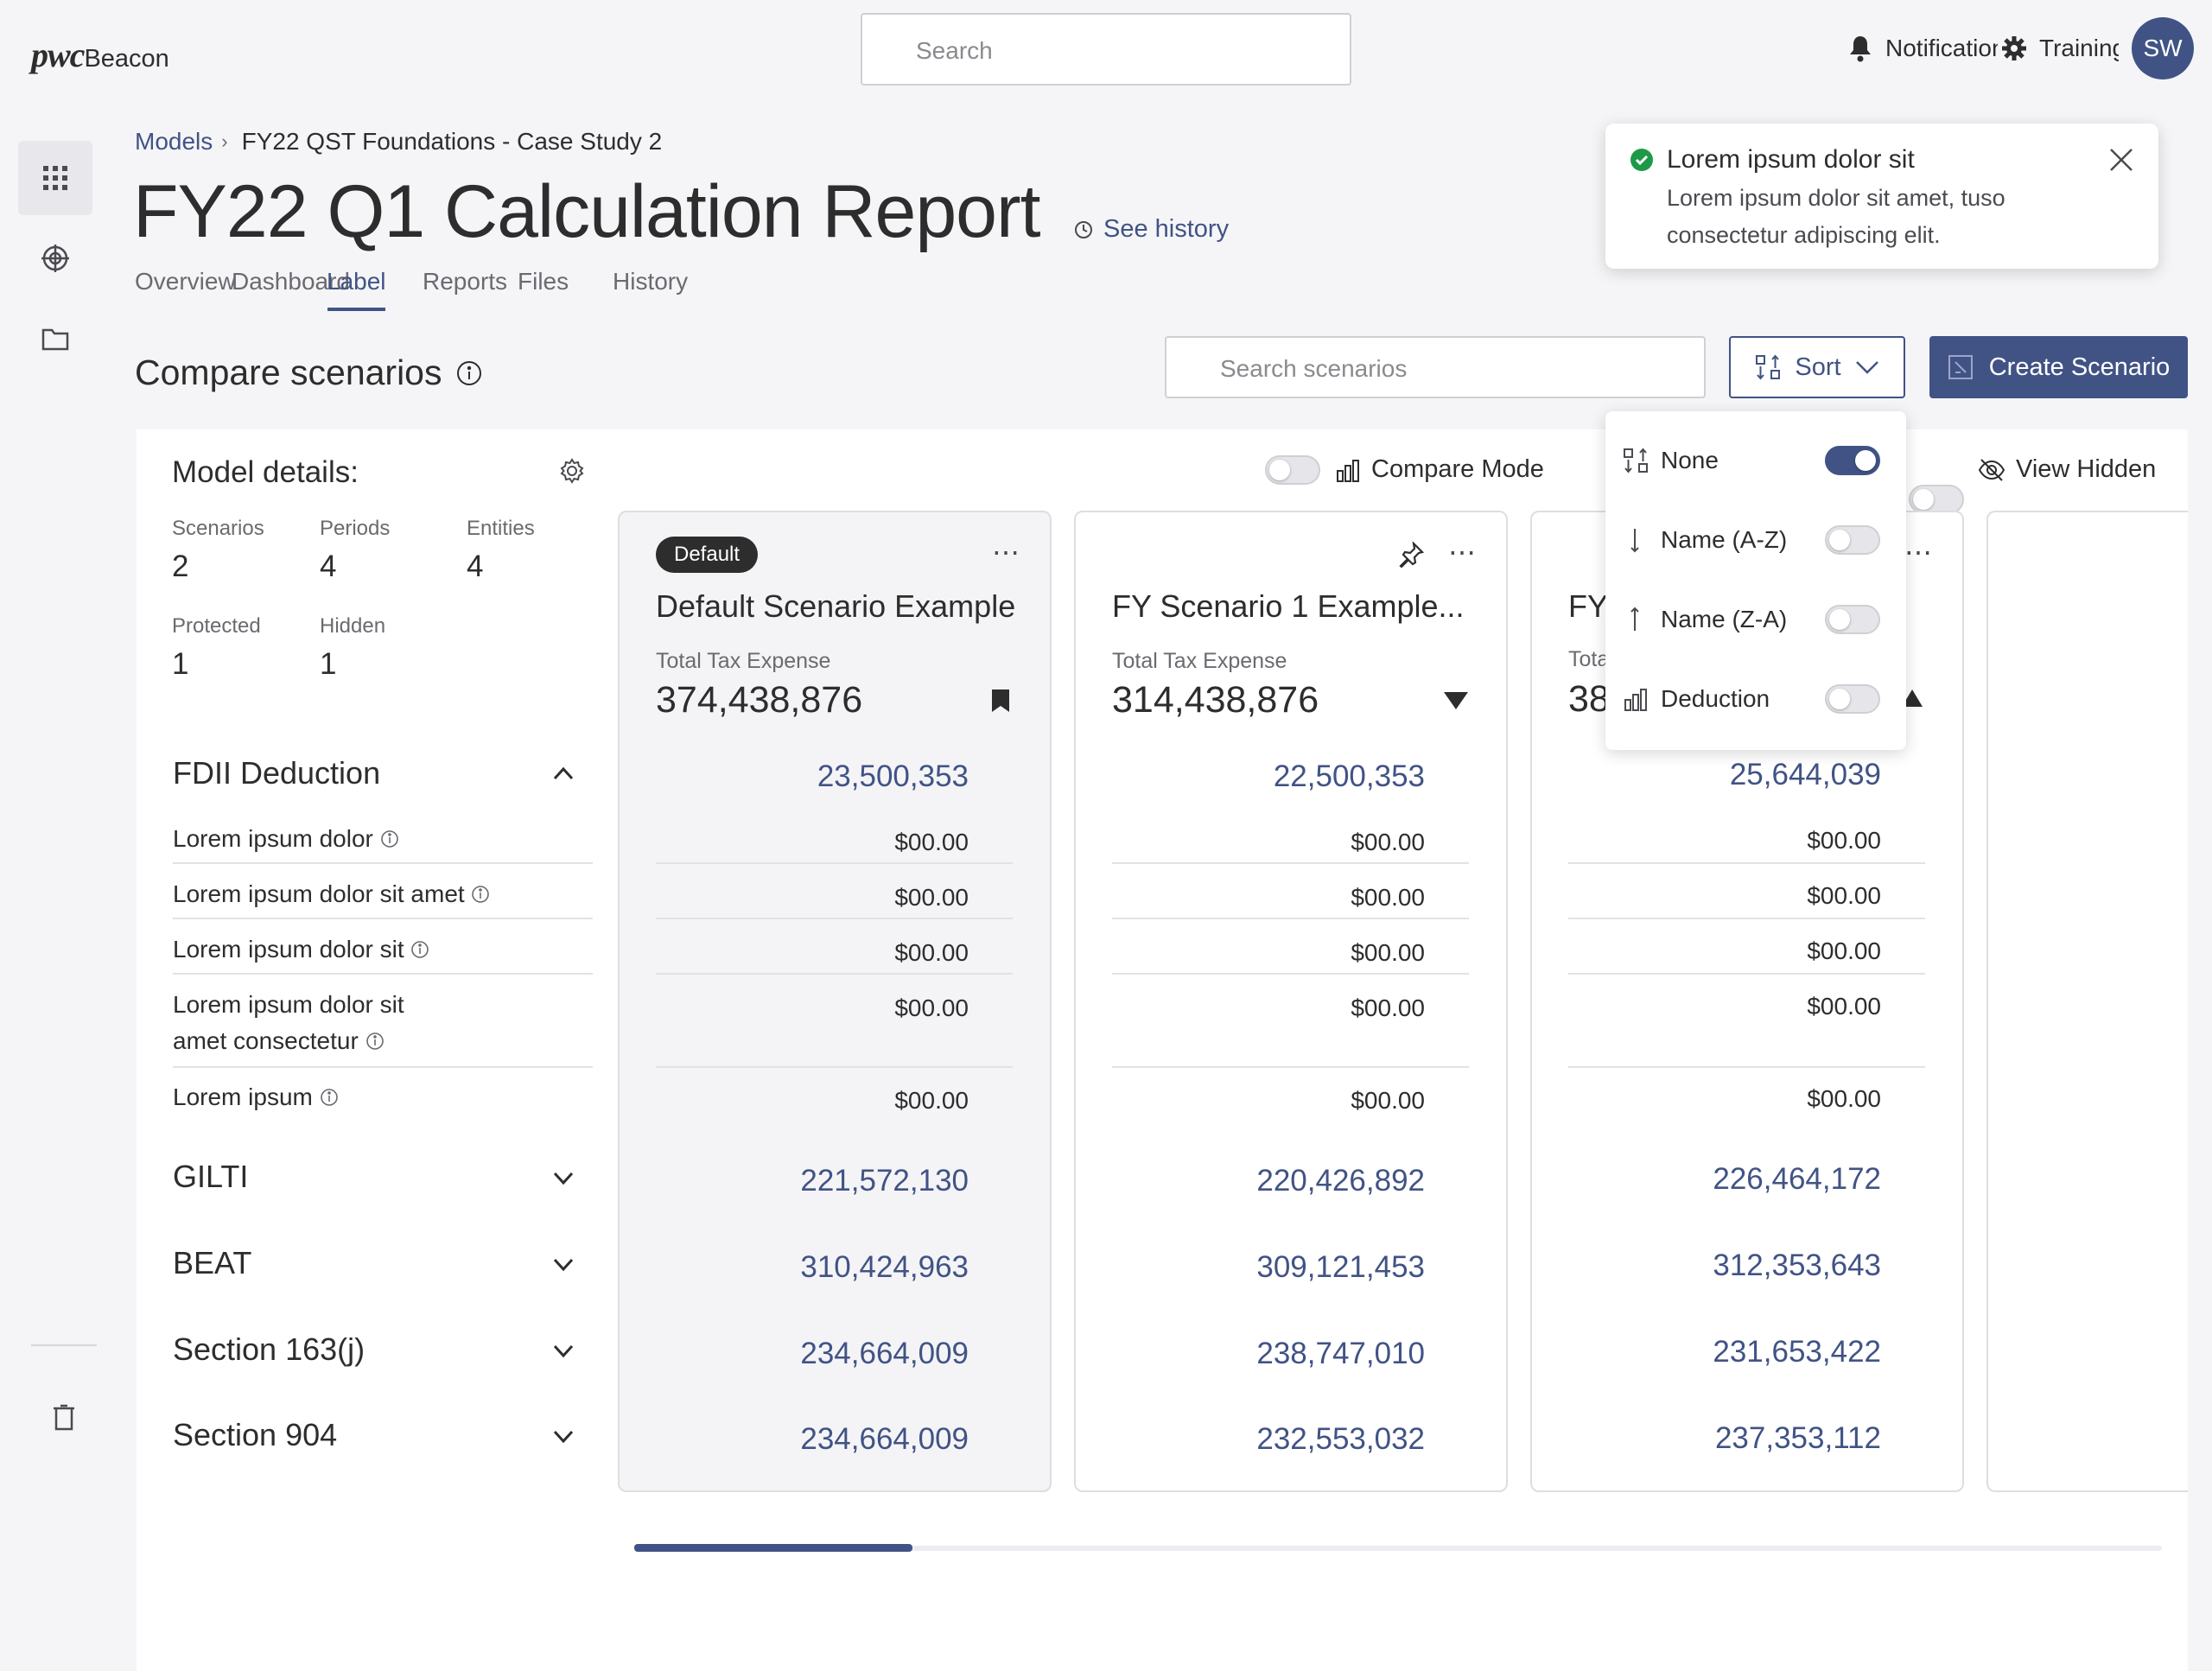  What do you see at coordinates (2087, 1001) in the screenshot?
I see `scenario-card-clipped` at bounding box center [2087, 1001].